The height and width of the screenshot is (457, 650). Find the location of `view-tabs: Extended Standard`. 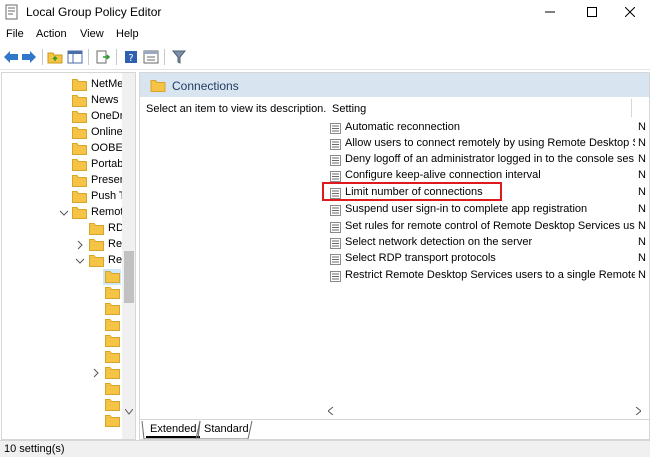

view-tabs: Extended Standard is located at coordinates (394, 429).